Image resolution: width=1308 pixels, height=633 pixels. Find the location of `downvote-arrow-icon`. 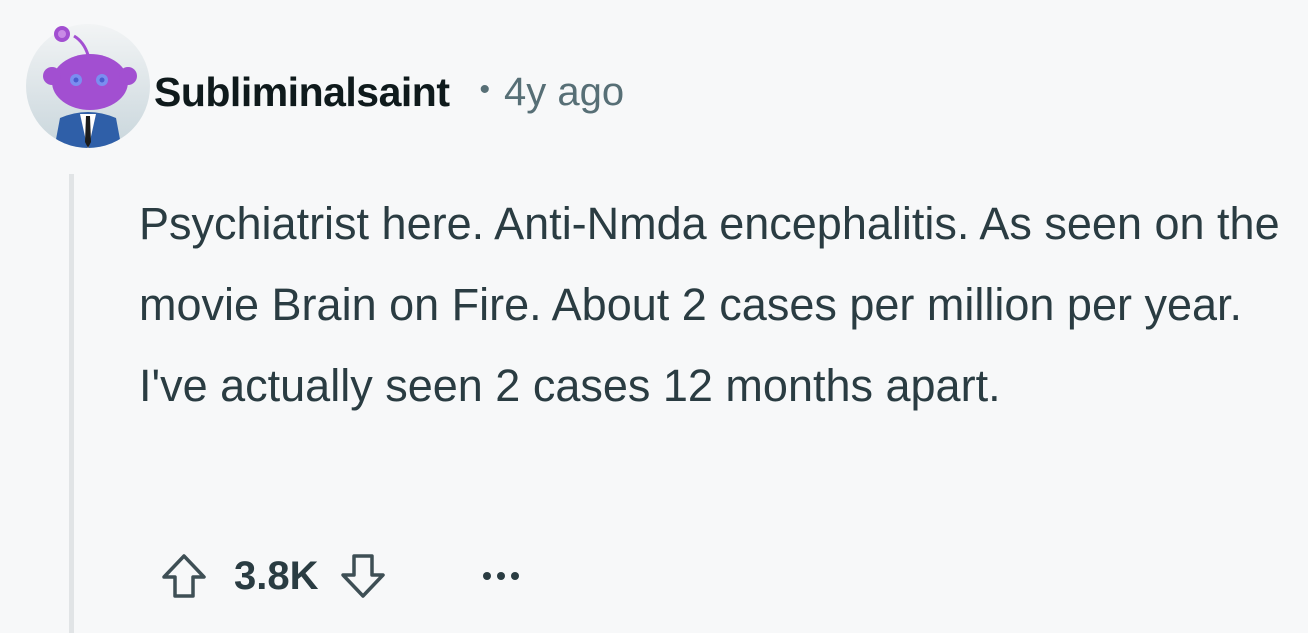

downvote-arrow-icon is located at coordinates (362, 576).